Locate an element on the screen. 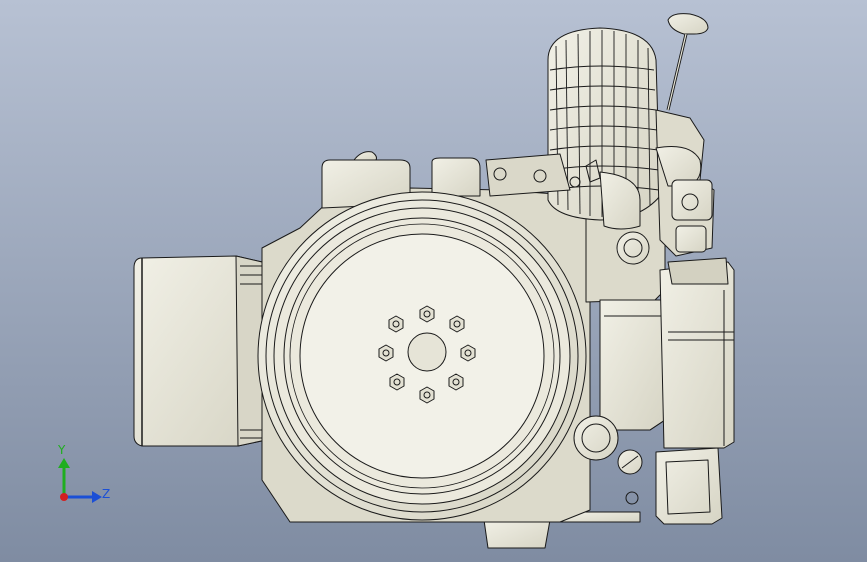  x-axis-origin is located at coordinates (64, 497).